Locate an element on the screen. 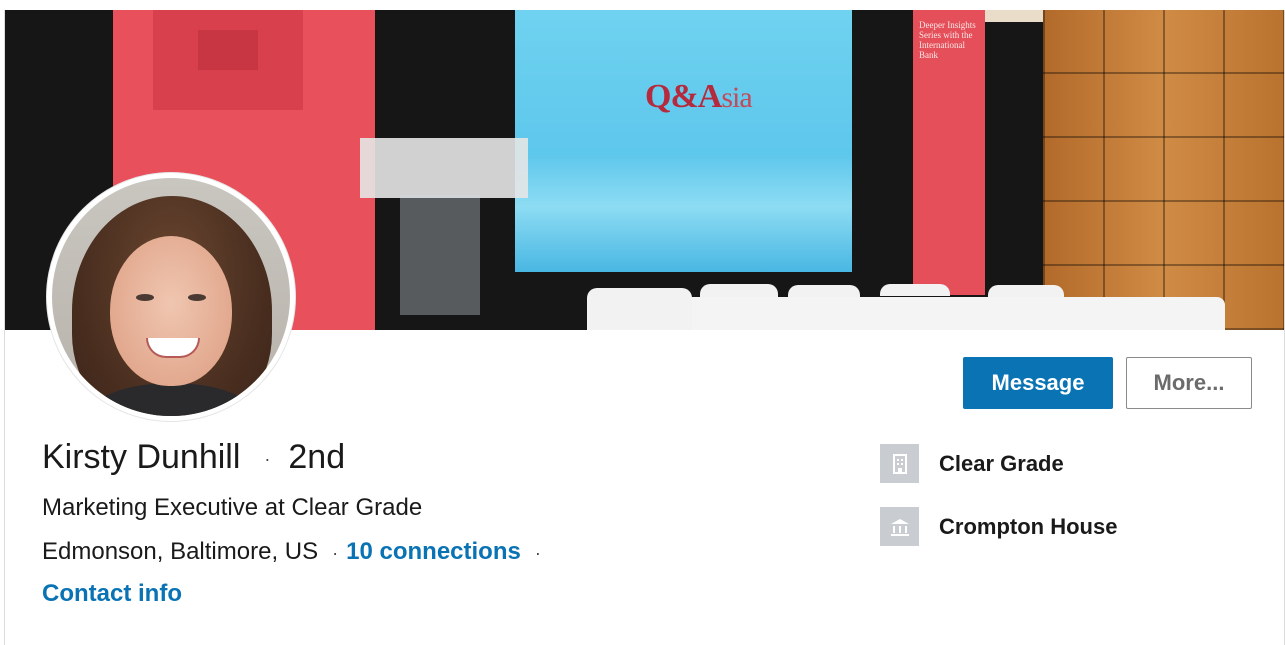 The width and height of the screenshot is (1285, 645). screen-title: Q&Asia is located at coordinates (699, 96).